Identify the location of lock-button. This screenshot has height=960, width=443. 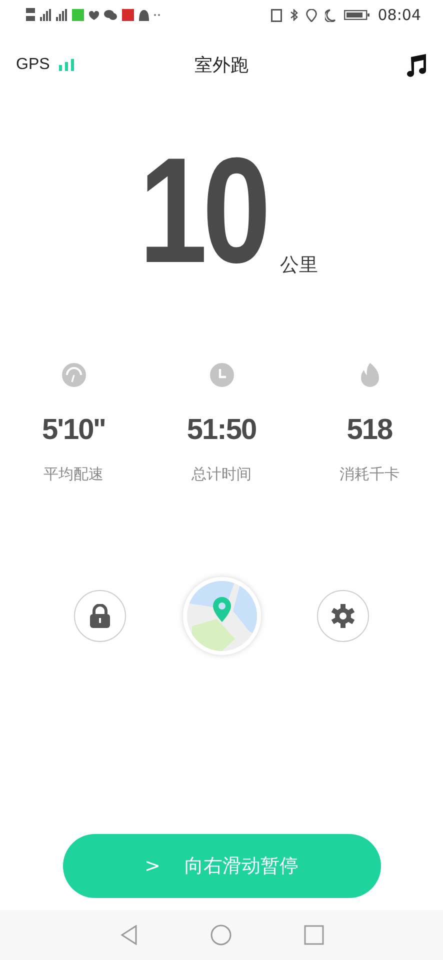
(100, 616).